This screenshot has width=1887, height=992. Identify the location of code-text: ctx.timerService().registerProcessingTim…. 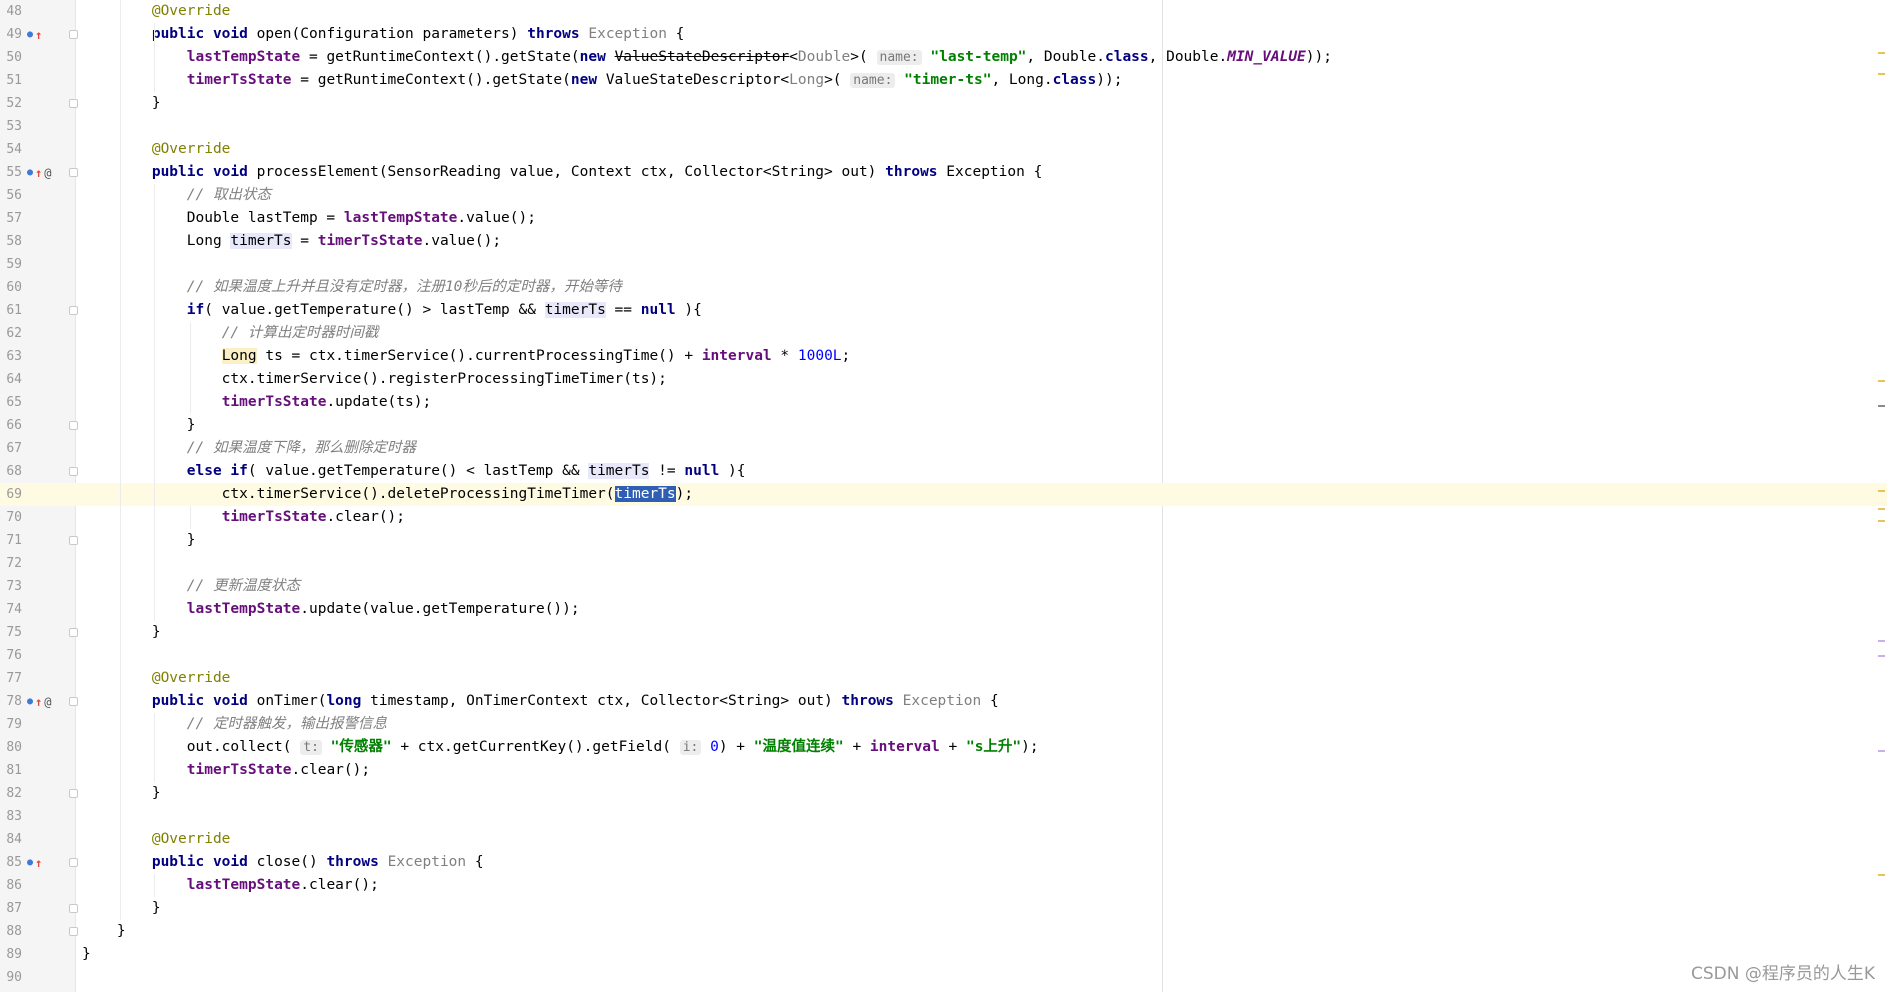
(374, 379).